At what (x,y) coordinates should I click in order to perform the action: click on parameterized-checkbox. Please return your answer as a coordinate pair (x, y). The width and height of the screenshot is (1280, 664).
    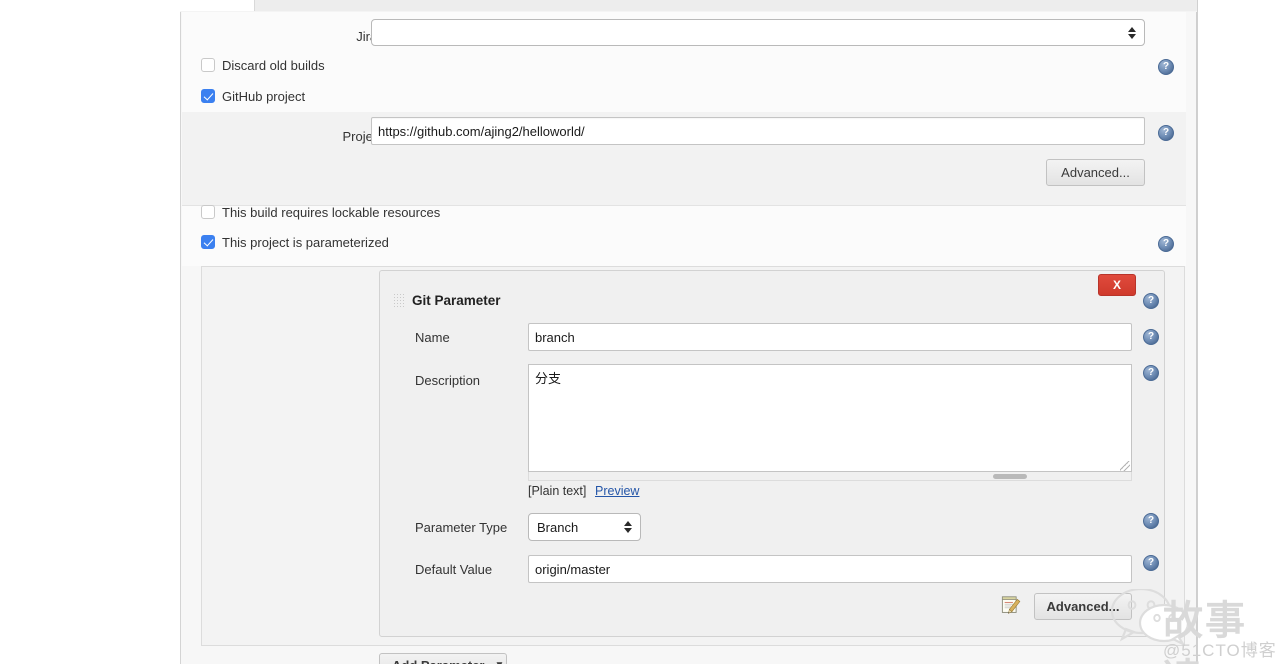
    Looking at the image, I should click on (208, 242).